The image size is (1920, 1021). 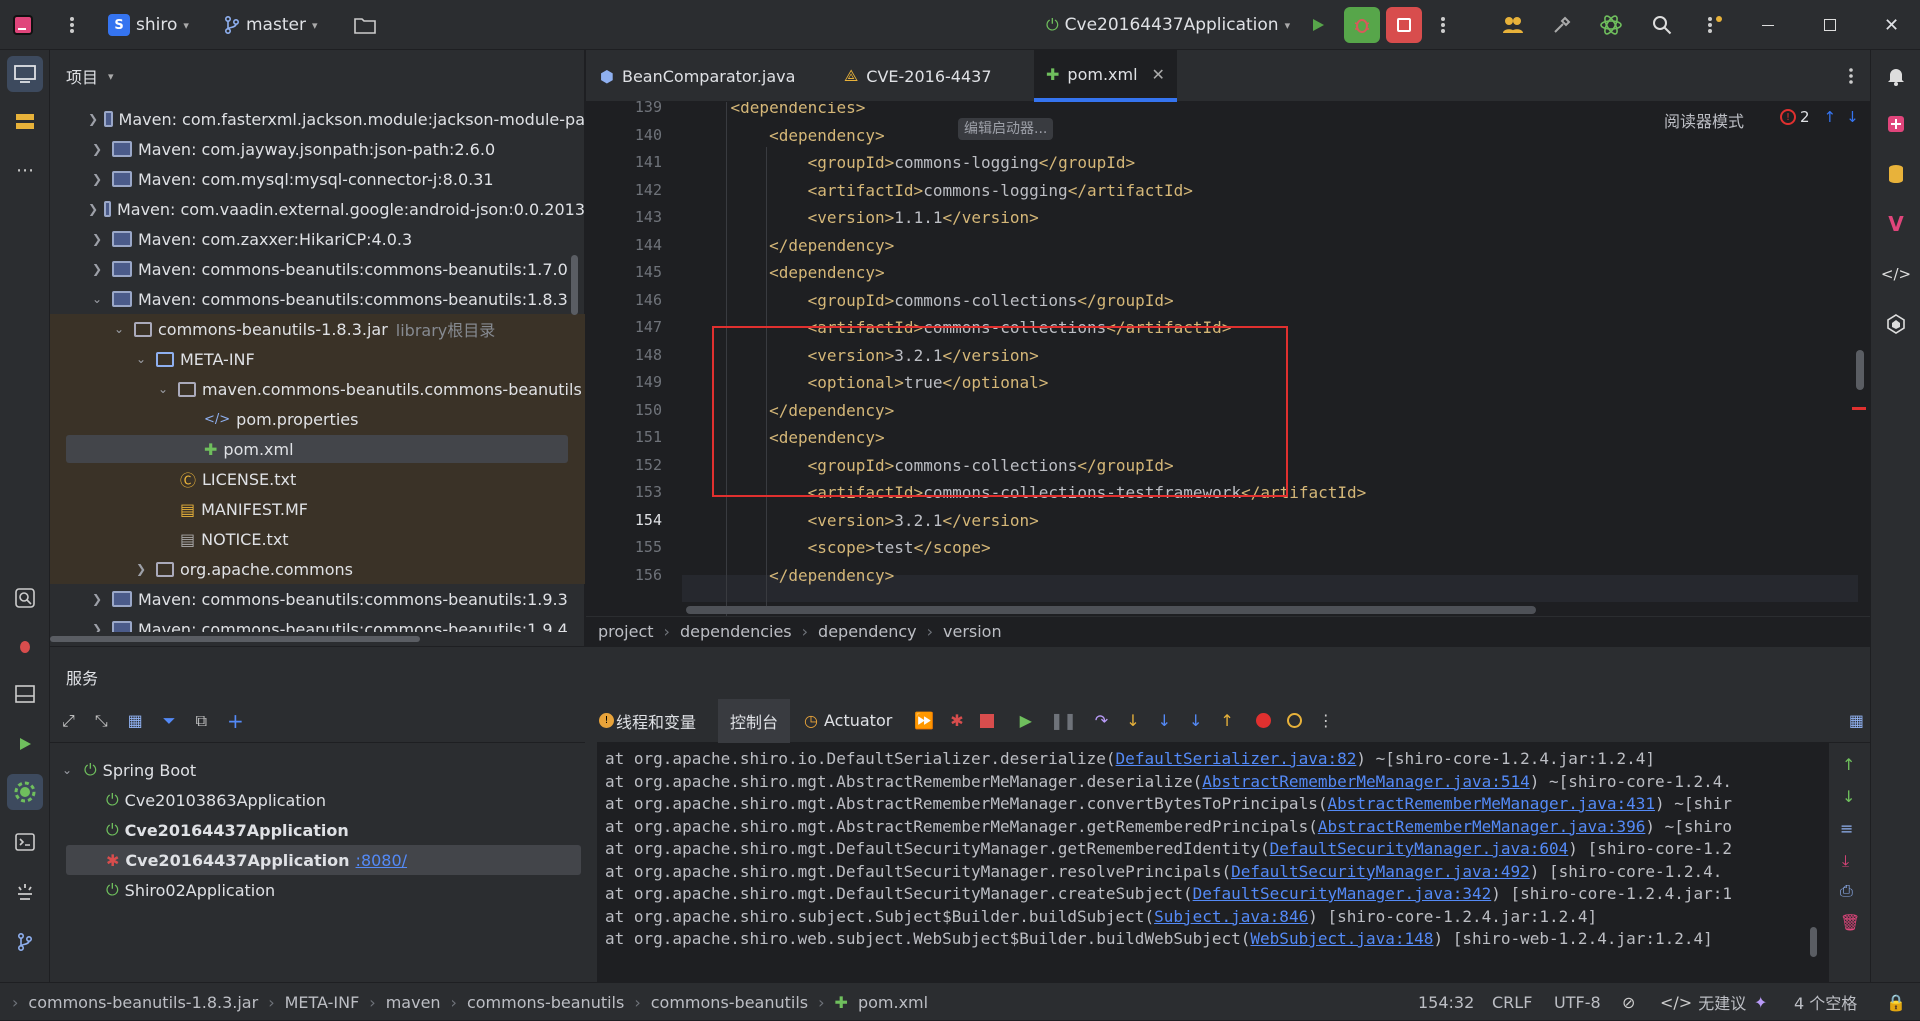 I want to click on path-item: commons-beanutils-1.8.3.jar, so click(x=143, y=1002).